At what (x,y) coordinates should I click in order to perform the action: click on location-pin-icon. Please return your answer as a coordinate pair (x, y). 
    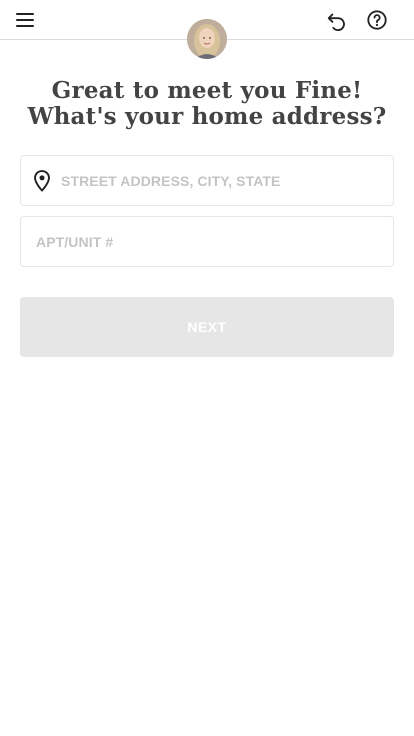
    Looking at the image, I should click on (42, 180).